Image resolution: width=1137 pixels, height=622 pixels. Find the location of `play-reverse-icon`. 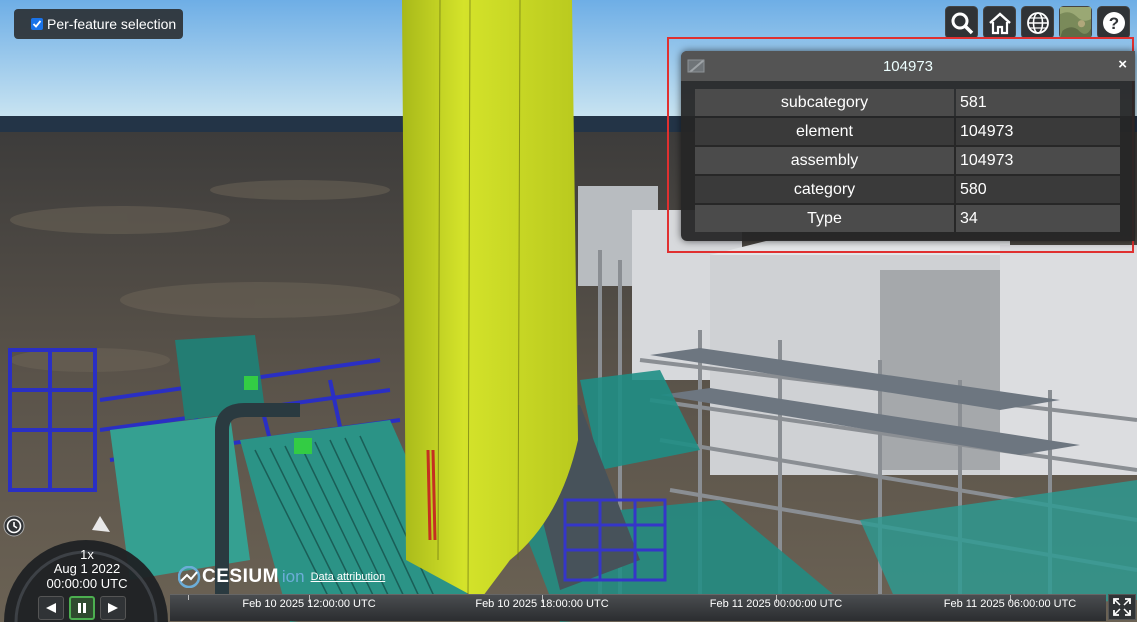

play-reverse-icon is located at coordinates (51, 608).